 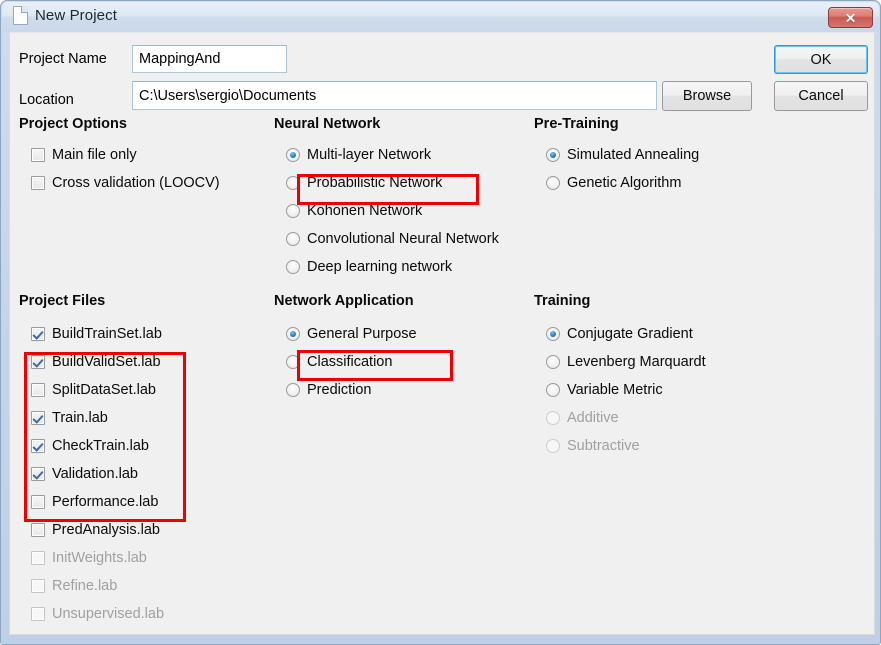 I want to click on project-files-option: BuildValidSet.lab, so click(x=96, y=362).